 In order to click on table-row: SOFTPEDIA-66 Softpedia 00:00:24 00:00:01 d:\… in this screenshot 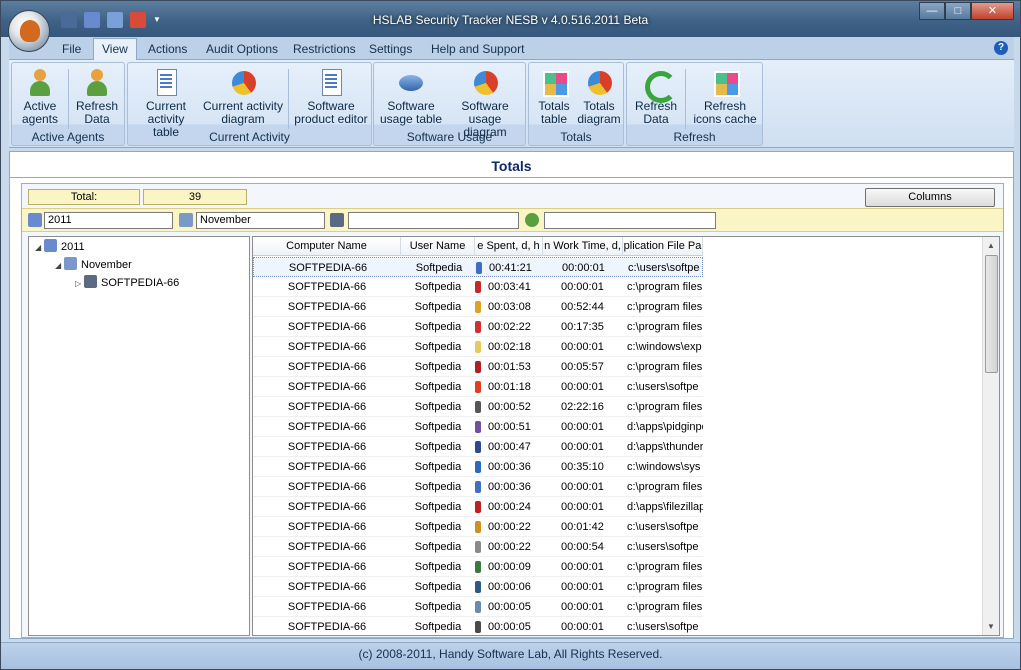, I will do `click(478, 507)`.